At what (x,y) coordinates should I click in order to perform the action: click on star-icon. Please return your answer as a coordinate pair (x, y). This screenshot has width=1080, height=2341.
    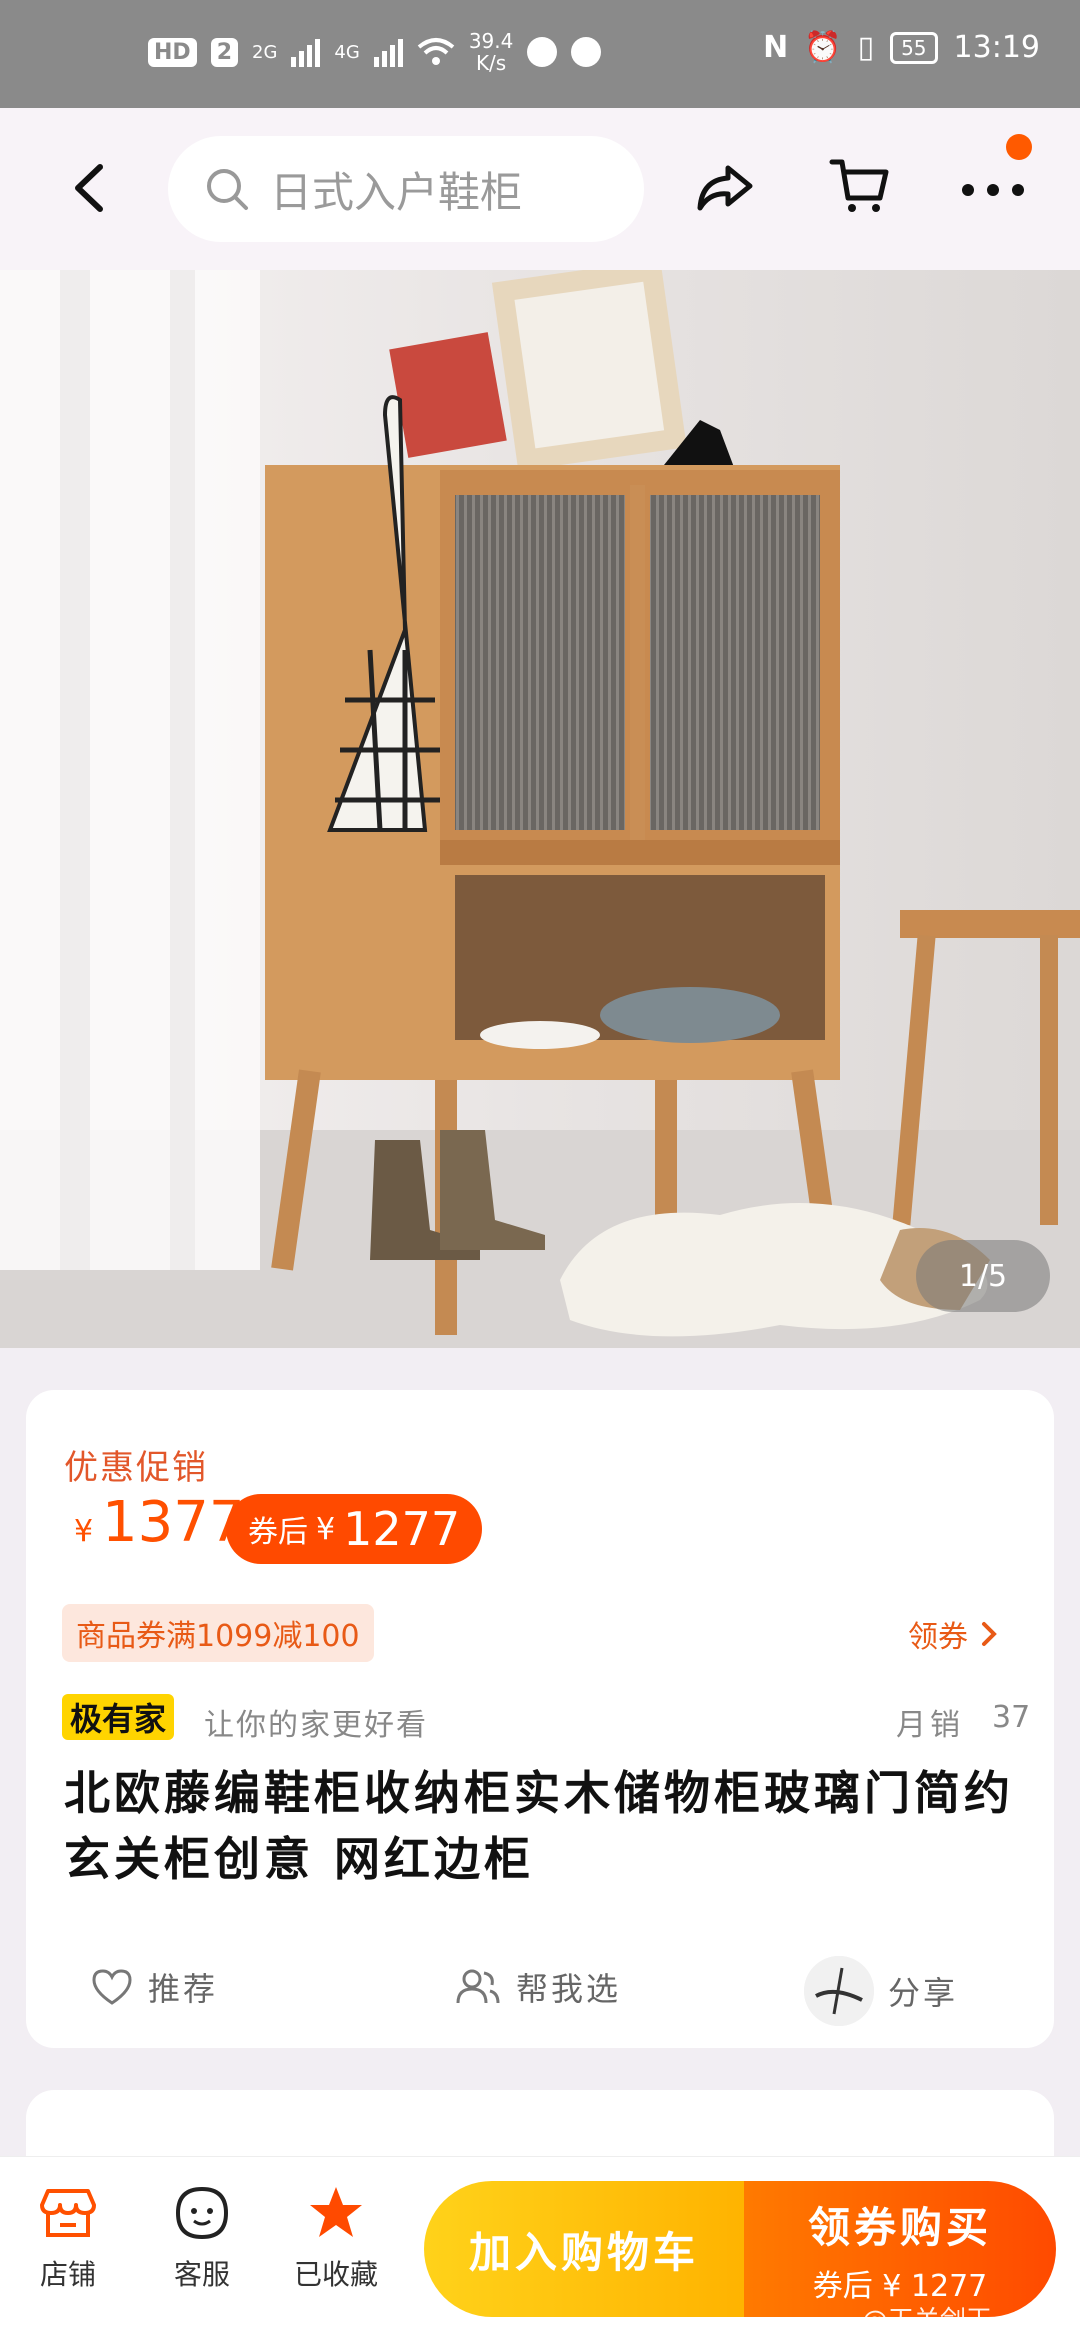
    Looking at the image, I should click on (336, 2212).